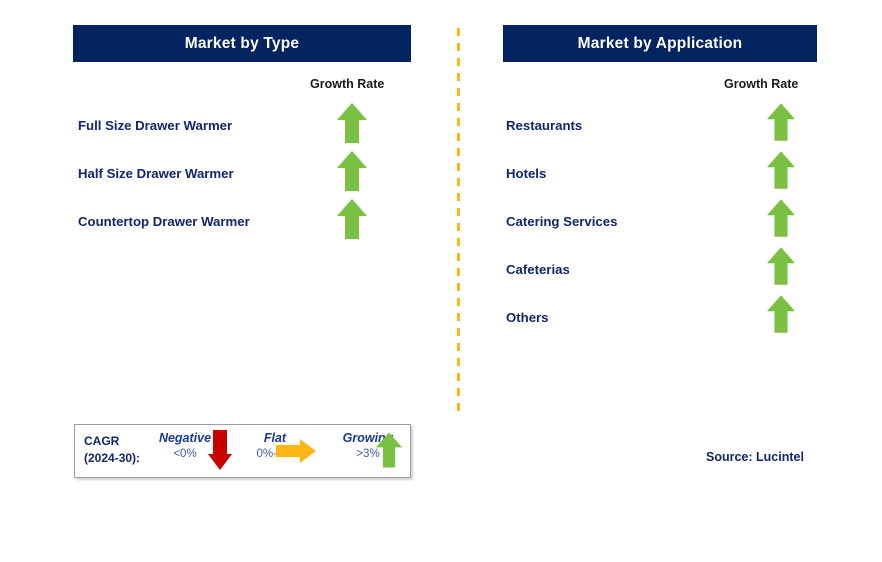  I want to click on segment-label: Hotels, so click(526, 173).